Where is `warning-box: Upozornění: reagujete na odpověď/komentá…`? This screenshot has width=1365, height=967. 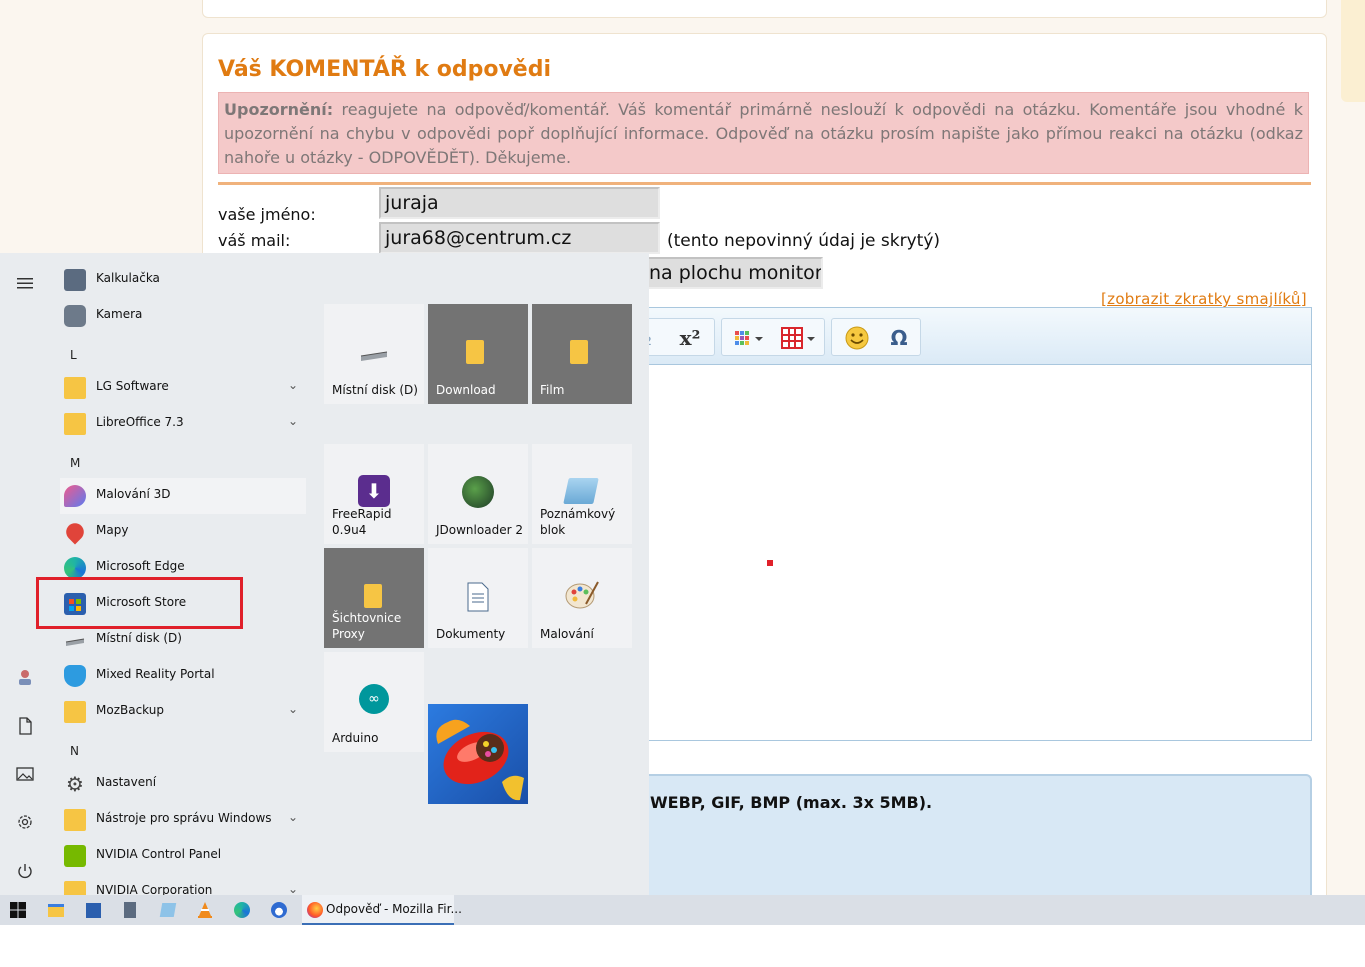
warning-box: Upozornění: reagujete na odpověď/komentá… is located at coordinates (763, 133).